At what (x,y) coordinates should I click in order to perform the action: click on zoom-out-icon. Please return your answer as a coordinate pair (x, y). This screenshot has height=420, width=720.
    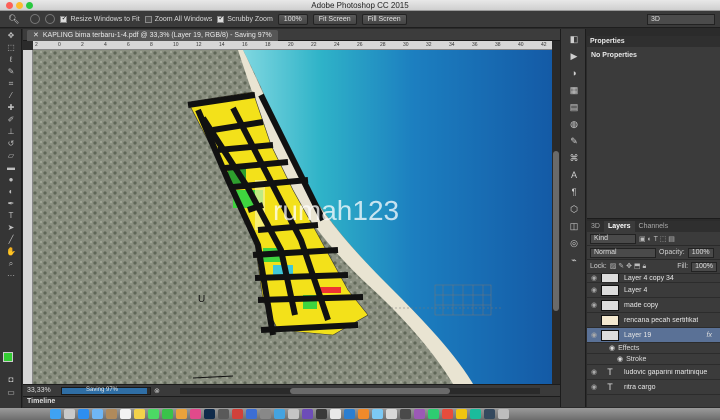
    Looking at the image, I should click on (50, 19).